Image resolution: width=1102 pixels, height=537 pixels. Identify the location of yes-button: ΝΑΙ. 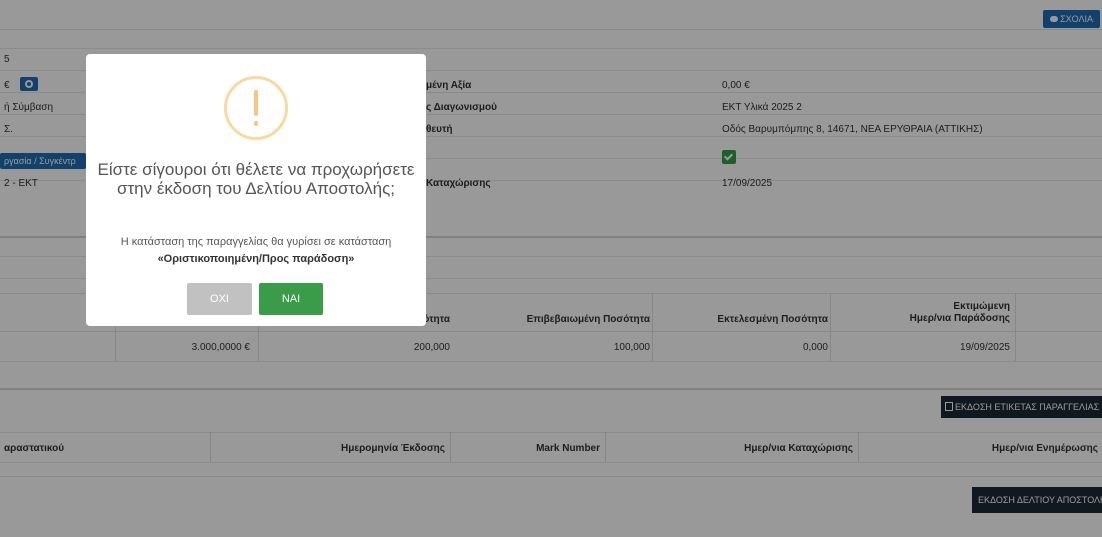
(291, 299).